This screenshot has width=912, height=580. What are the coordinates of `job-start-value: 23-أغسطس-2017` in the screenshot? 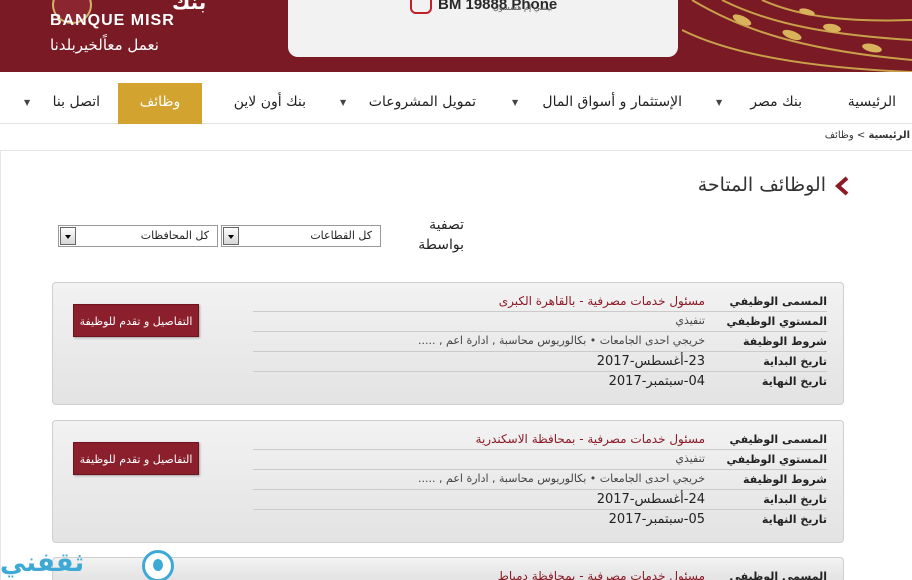 It's located at (650, 361).